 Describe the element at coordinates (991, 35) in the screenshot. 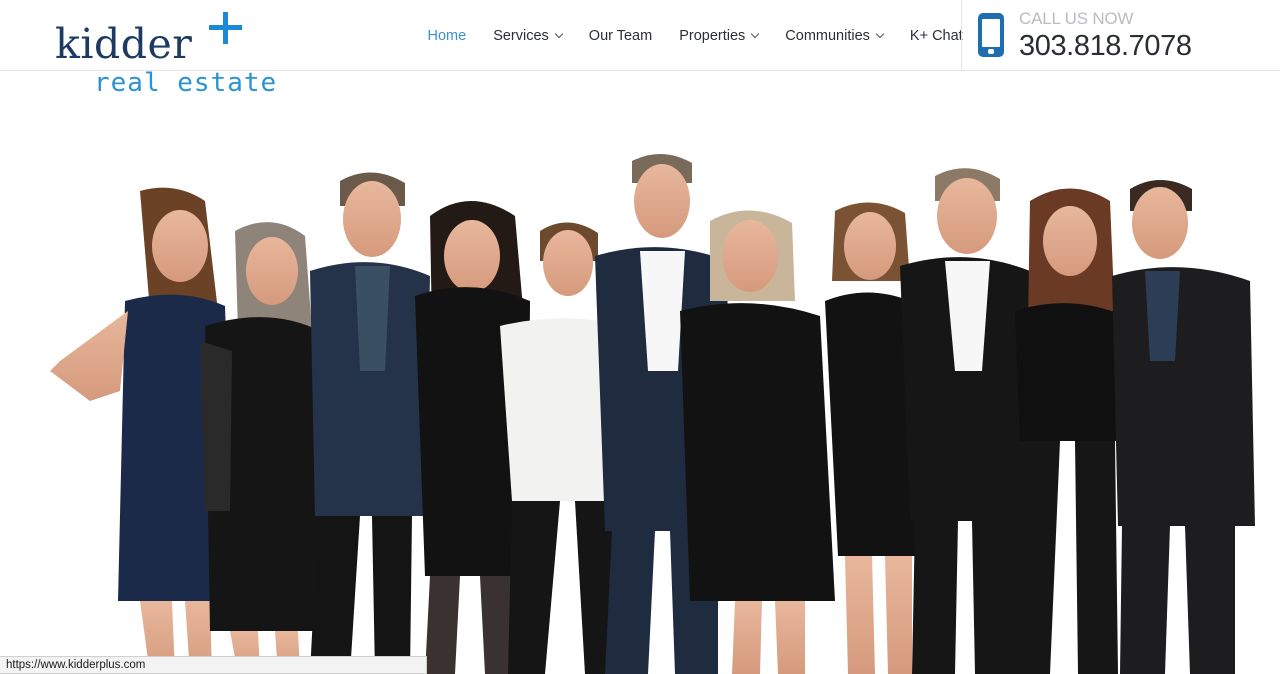

I see `mobile-phone-icon` at that location.